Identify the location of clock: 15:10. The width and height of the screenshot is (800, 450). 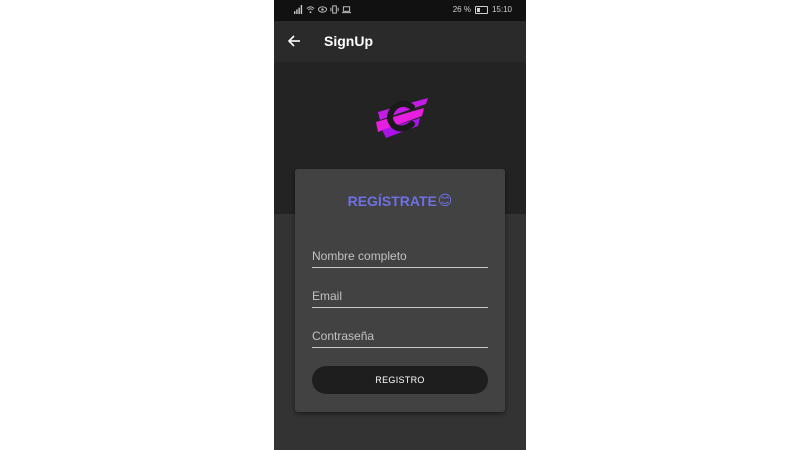
(501, 9).